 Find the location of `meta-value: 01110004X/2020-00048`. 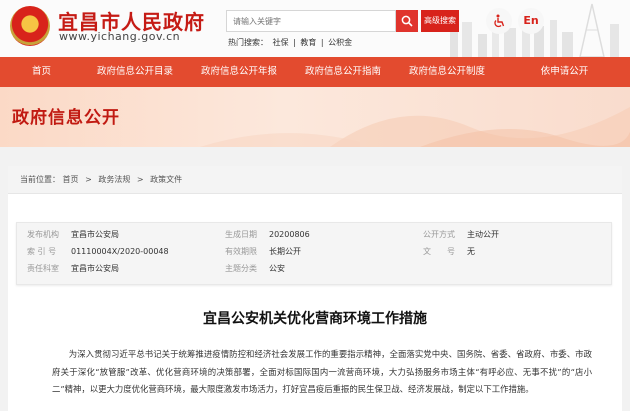

meta-value: 01110004X/2020-00048 is located at coordinates (120, 251).